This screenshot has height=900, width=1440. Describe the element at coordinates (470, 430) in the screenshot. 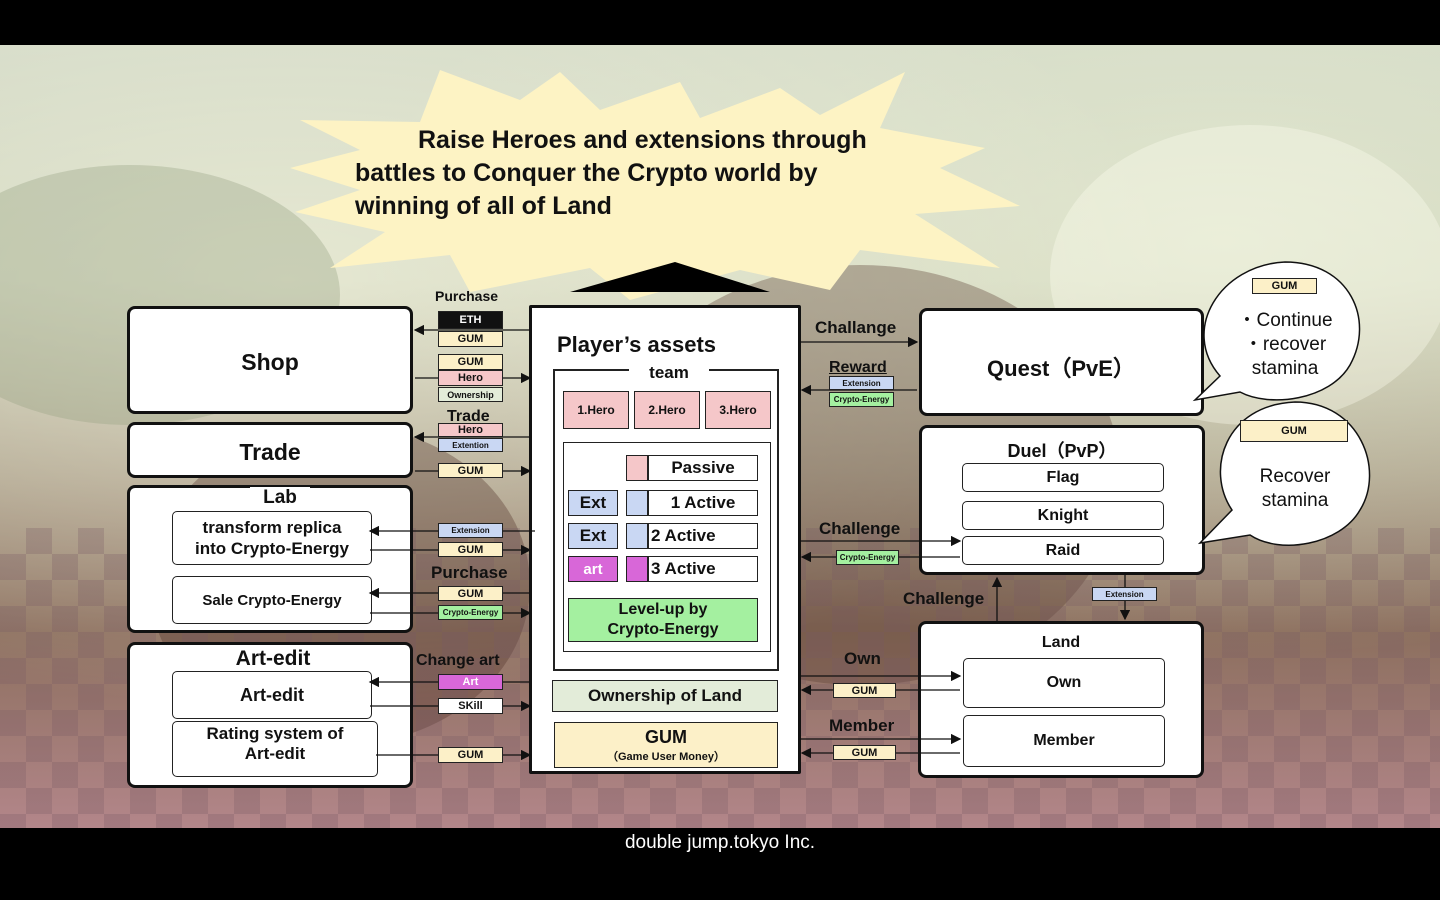

I see `tag-hero-trade: Hero` at that location.